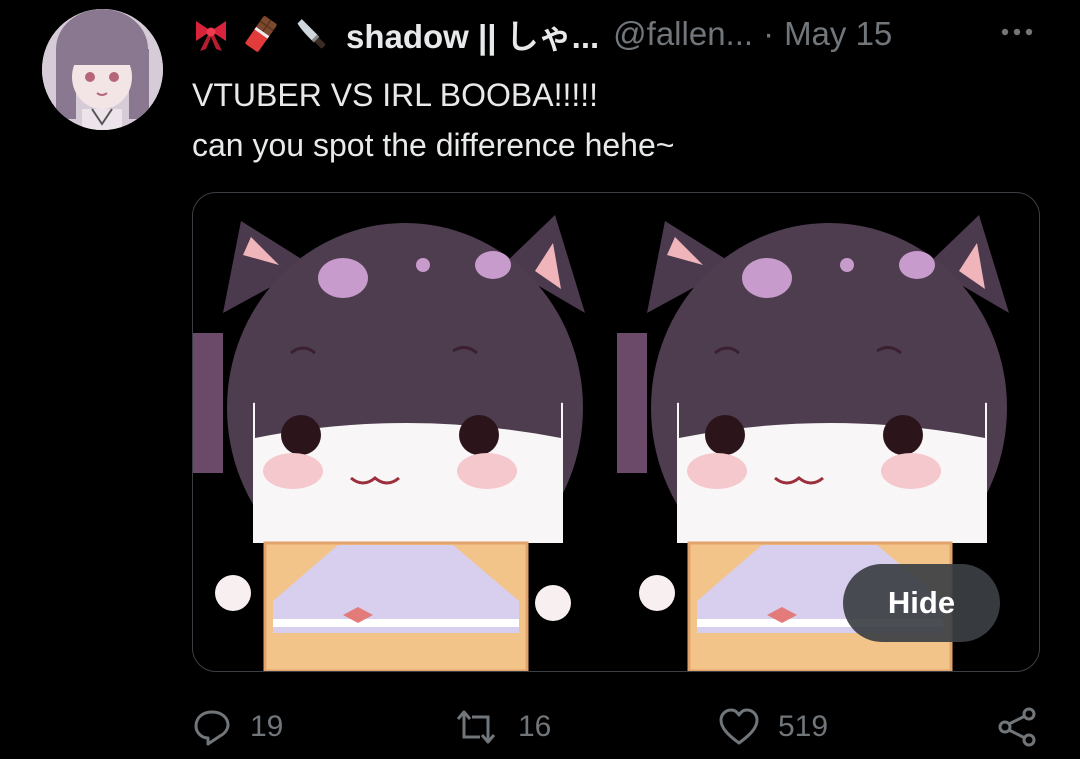 The height and width of the screenshot is (759, 1080). Describe the element at coordinates (433, 145) in the screenshot. I see `tweet-text-line-2: can you spot the difference hehe~` at that location.